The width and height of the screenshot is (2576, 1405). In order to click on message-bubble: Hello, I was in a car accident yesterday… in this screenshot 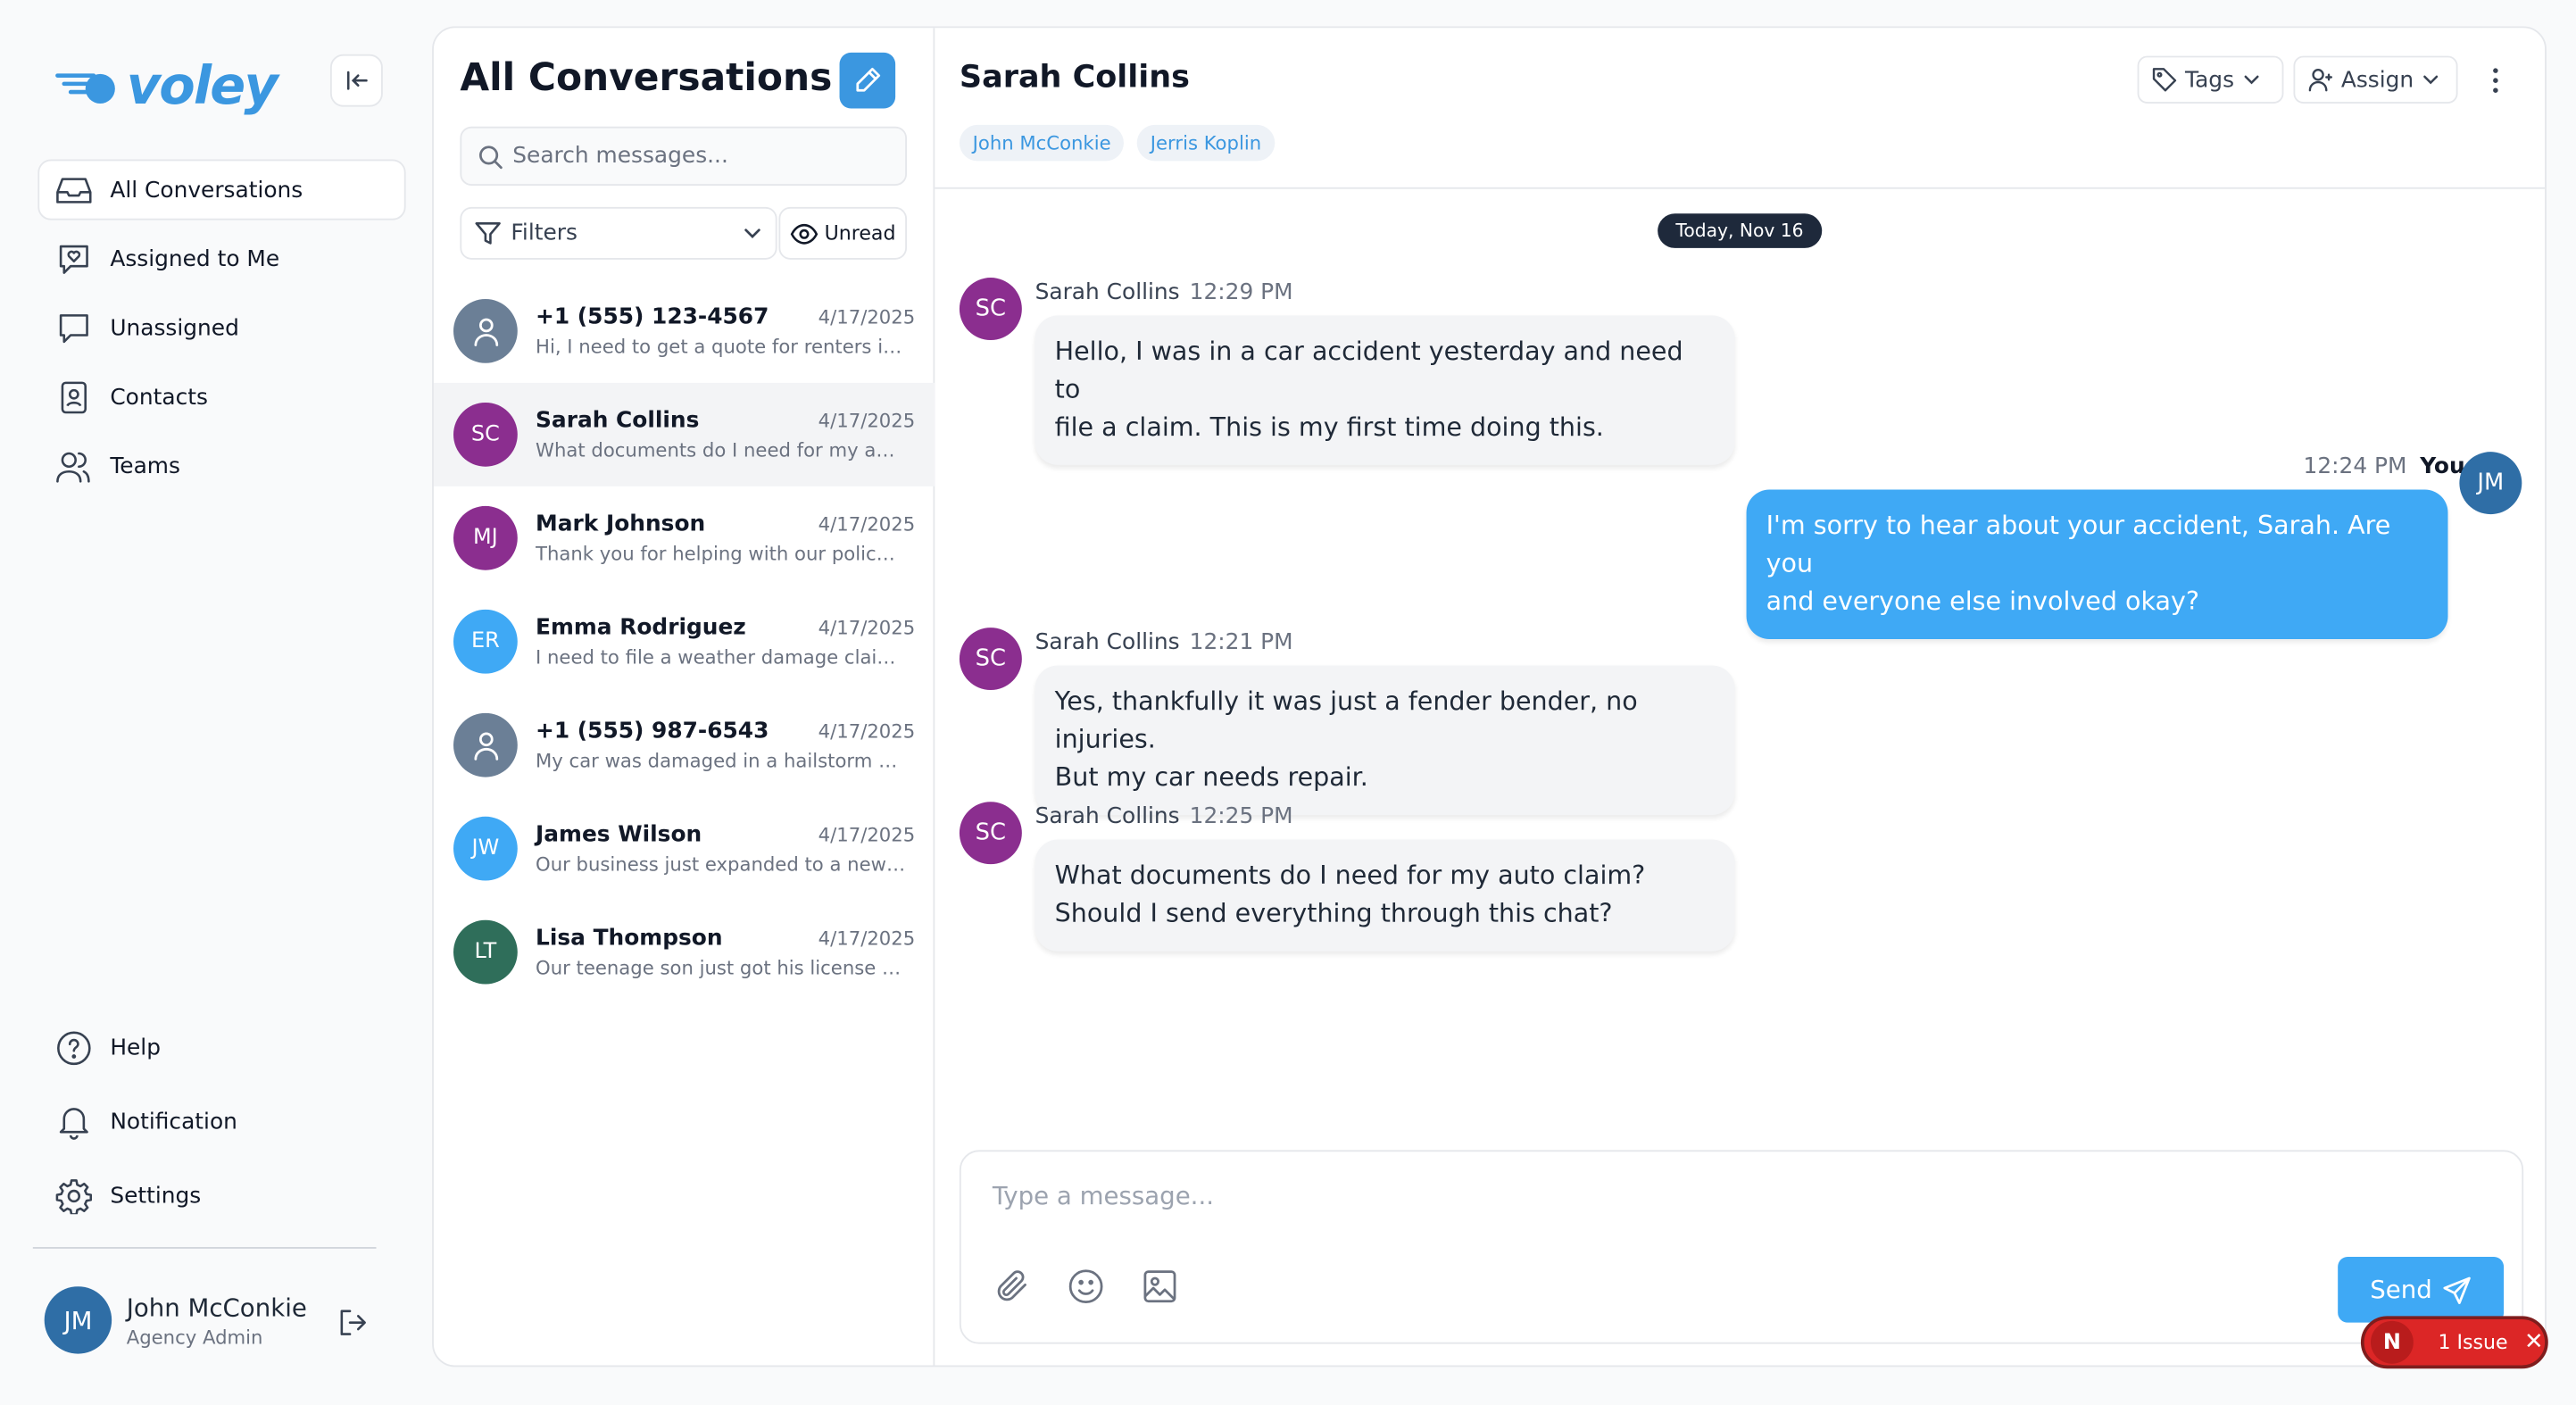, I will do `click(1385, 390)`.